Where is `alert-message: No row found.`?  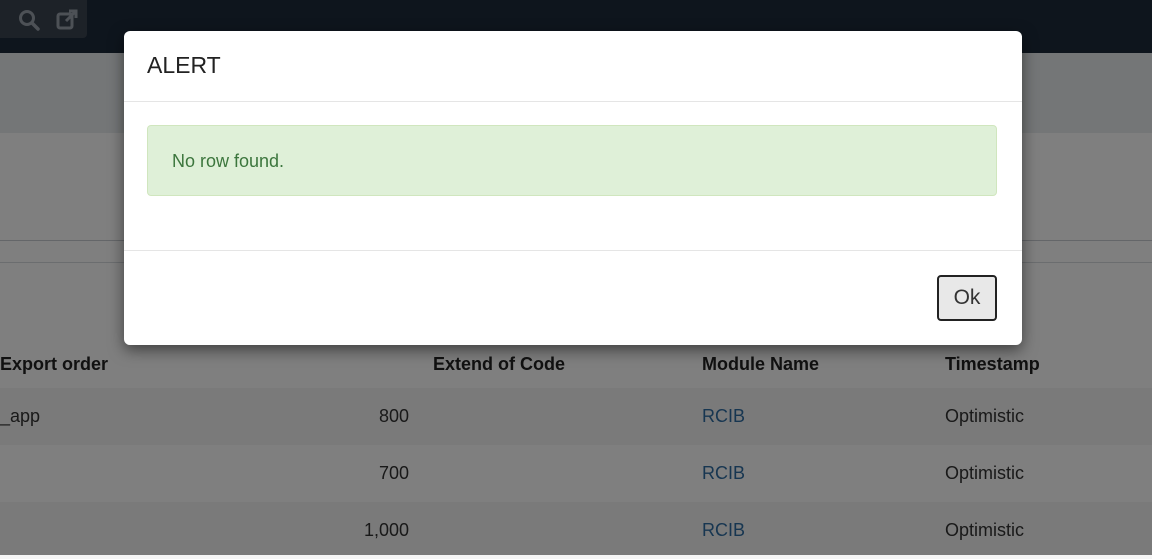 alert-message: No row found. is located at coordinates (228, 161).